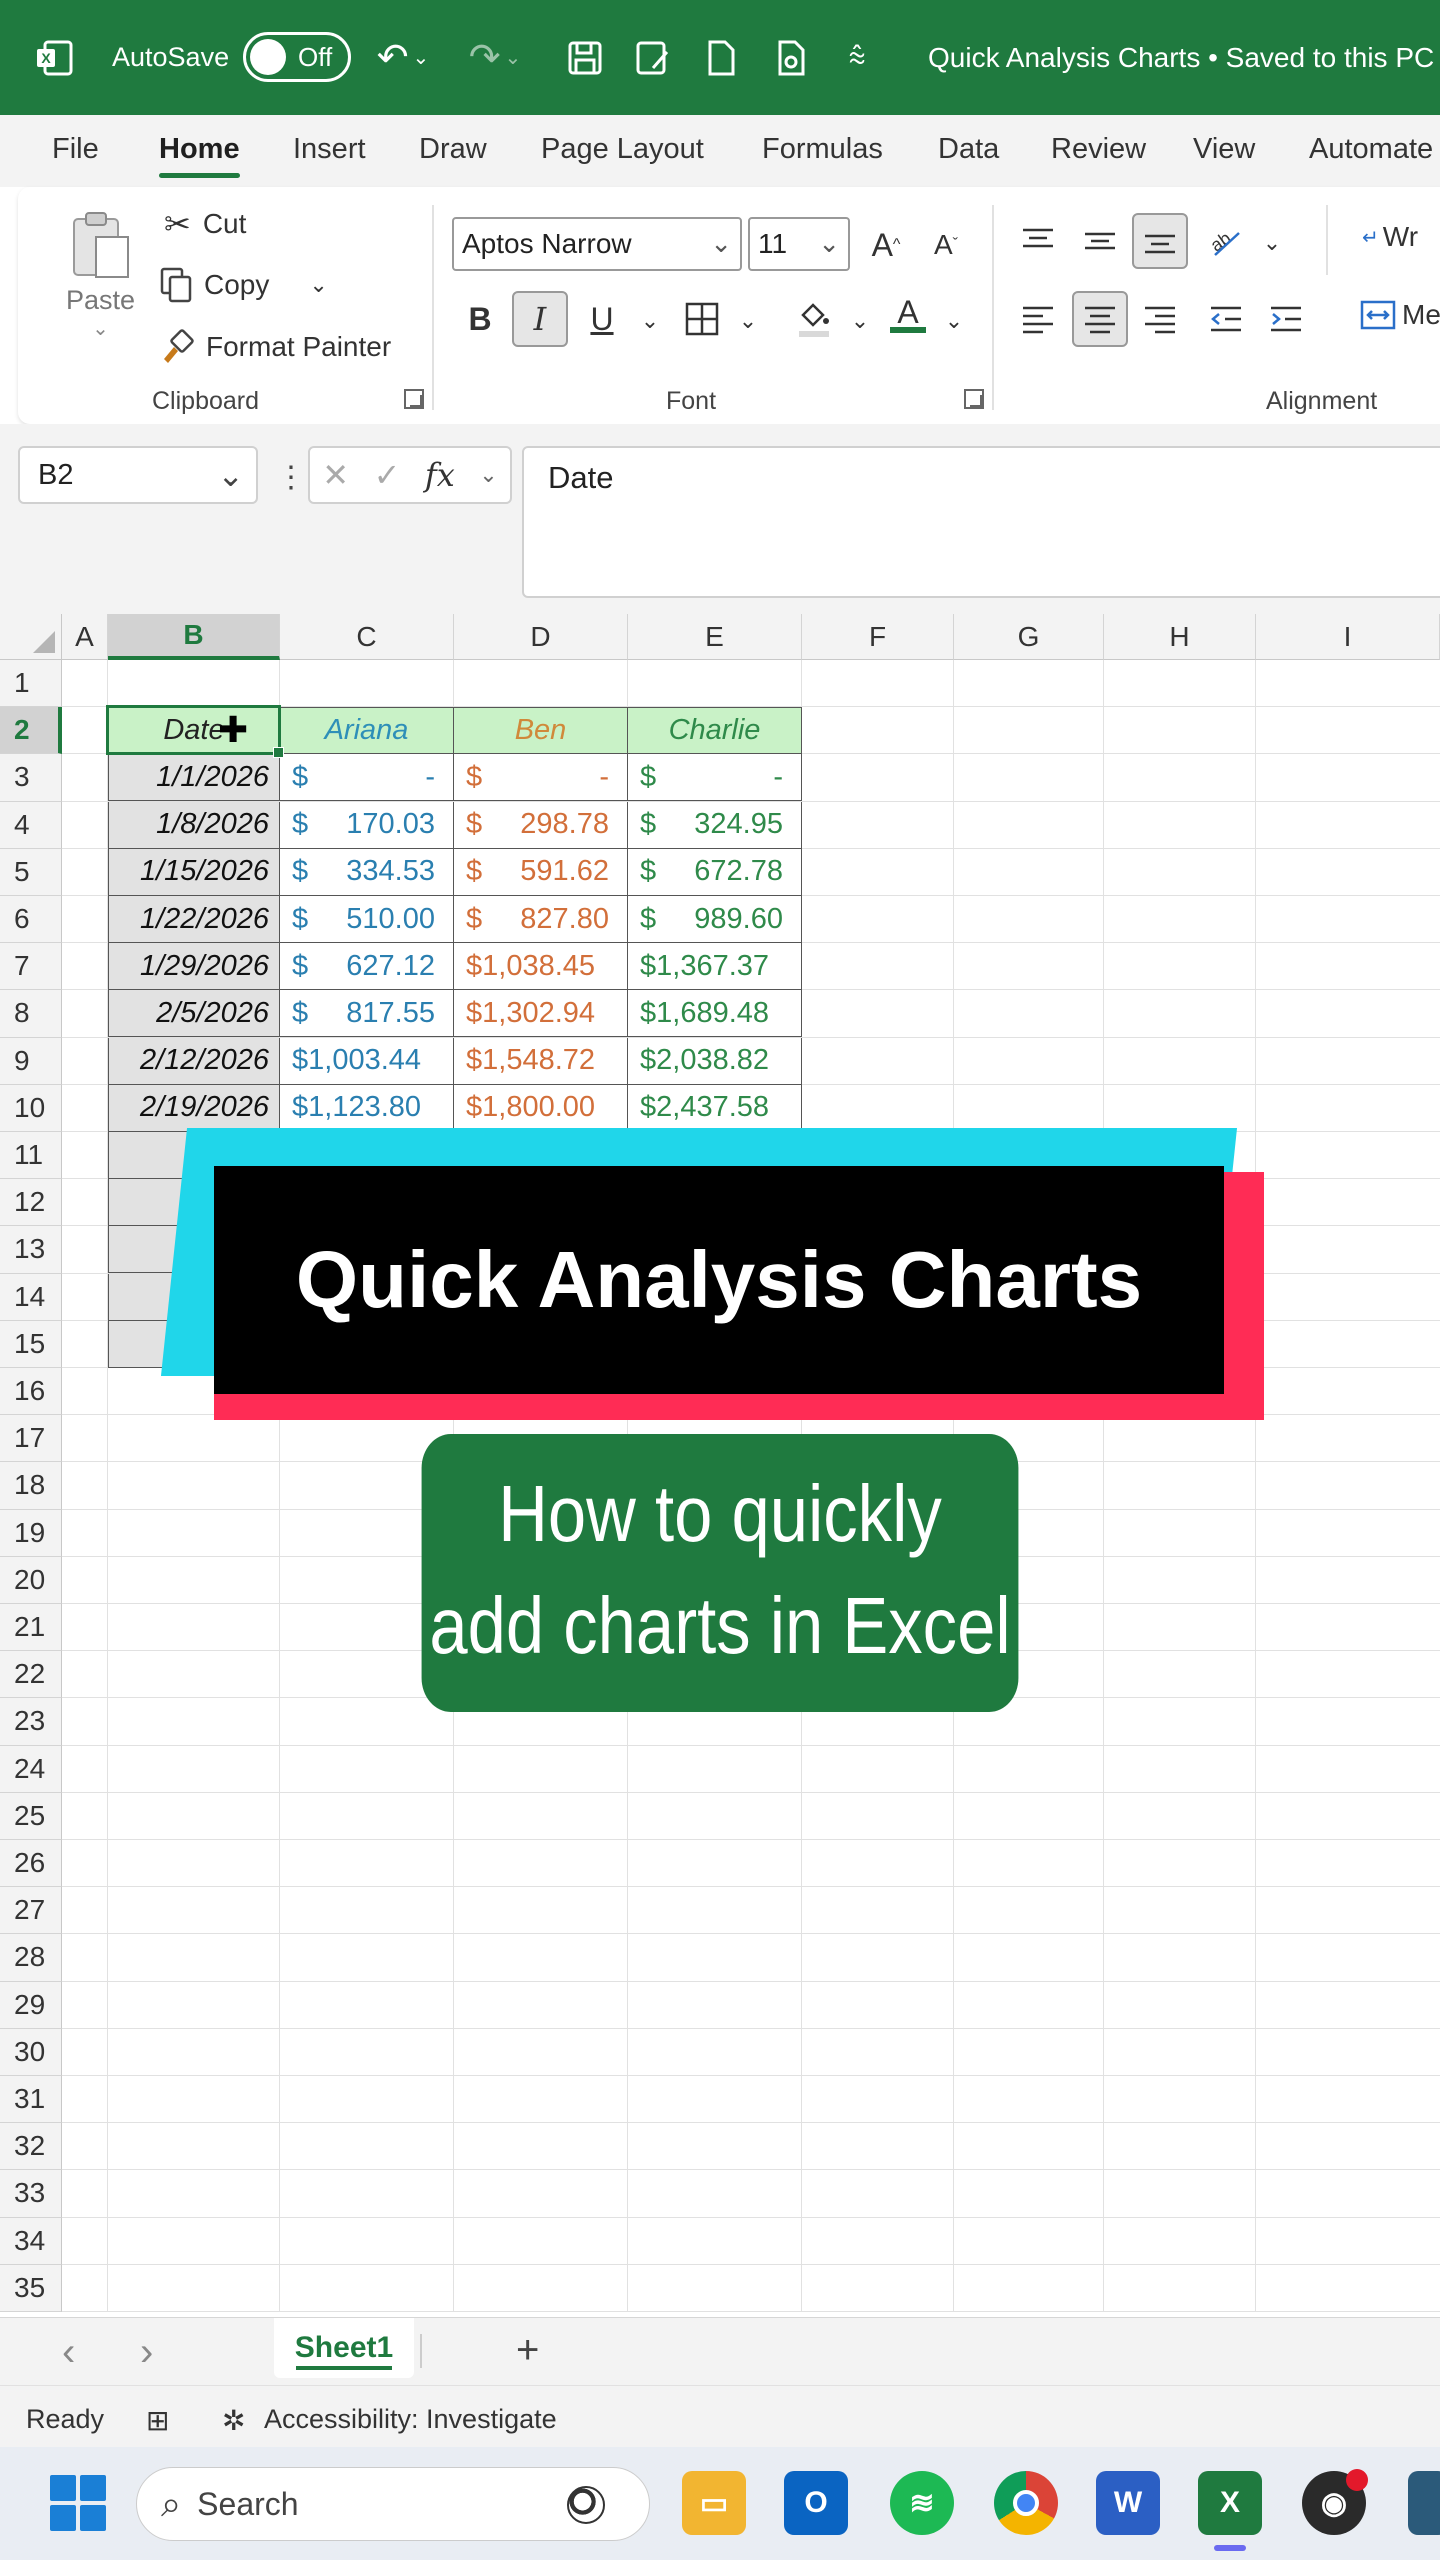  What do you see at coordinates (540, 319) in the screenshot?
I see `italic-button: I` at bounding box center [540, 319].